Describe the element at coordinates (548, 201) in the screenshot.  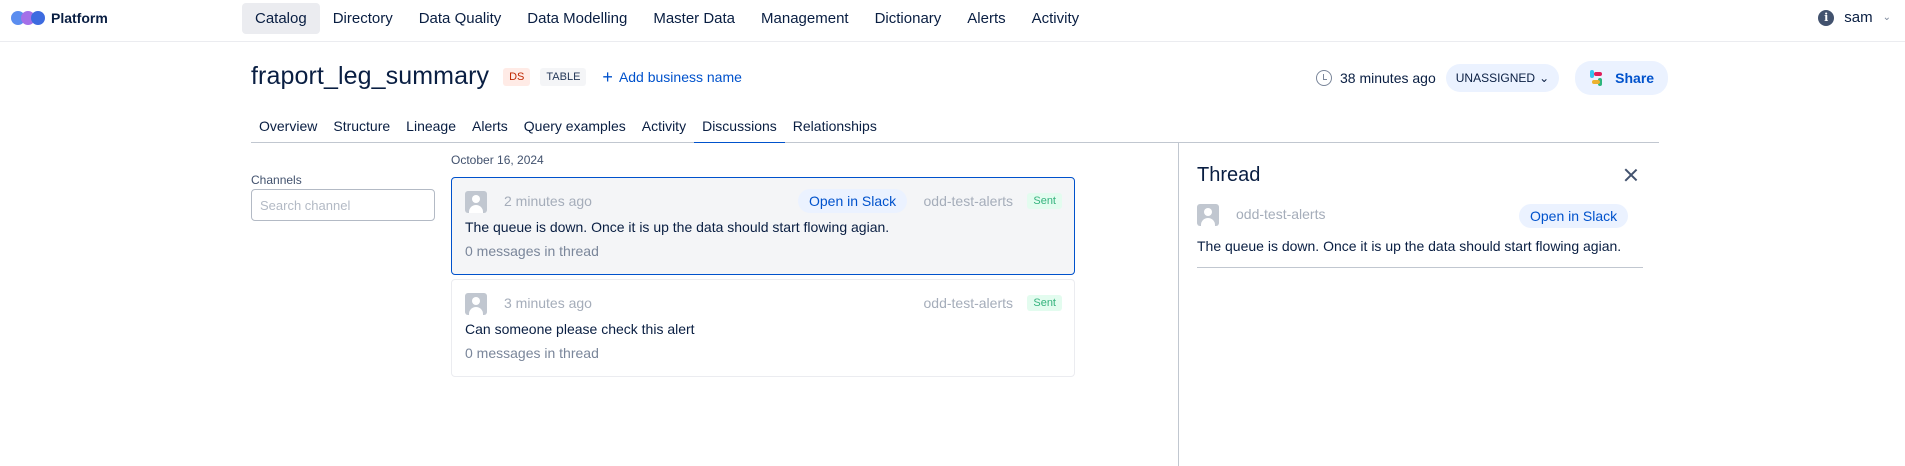
I see `message-time: 2 minutes ago` at that location.